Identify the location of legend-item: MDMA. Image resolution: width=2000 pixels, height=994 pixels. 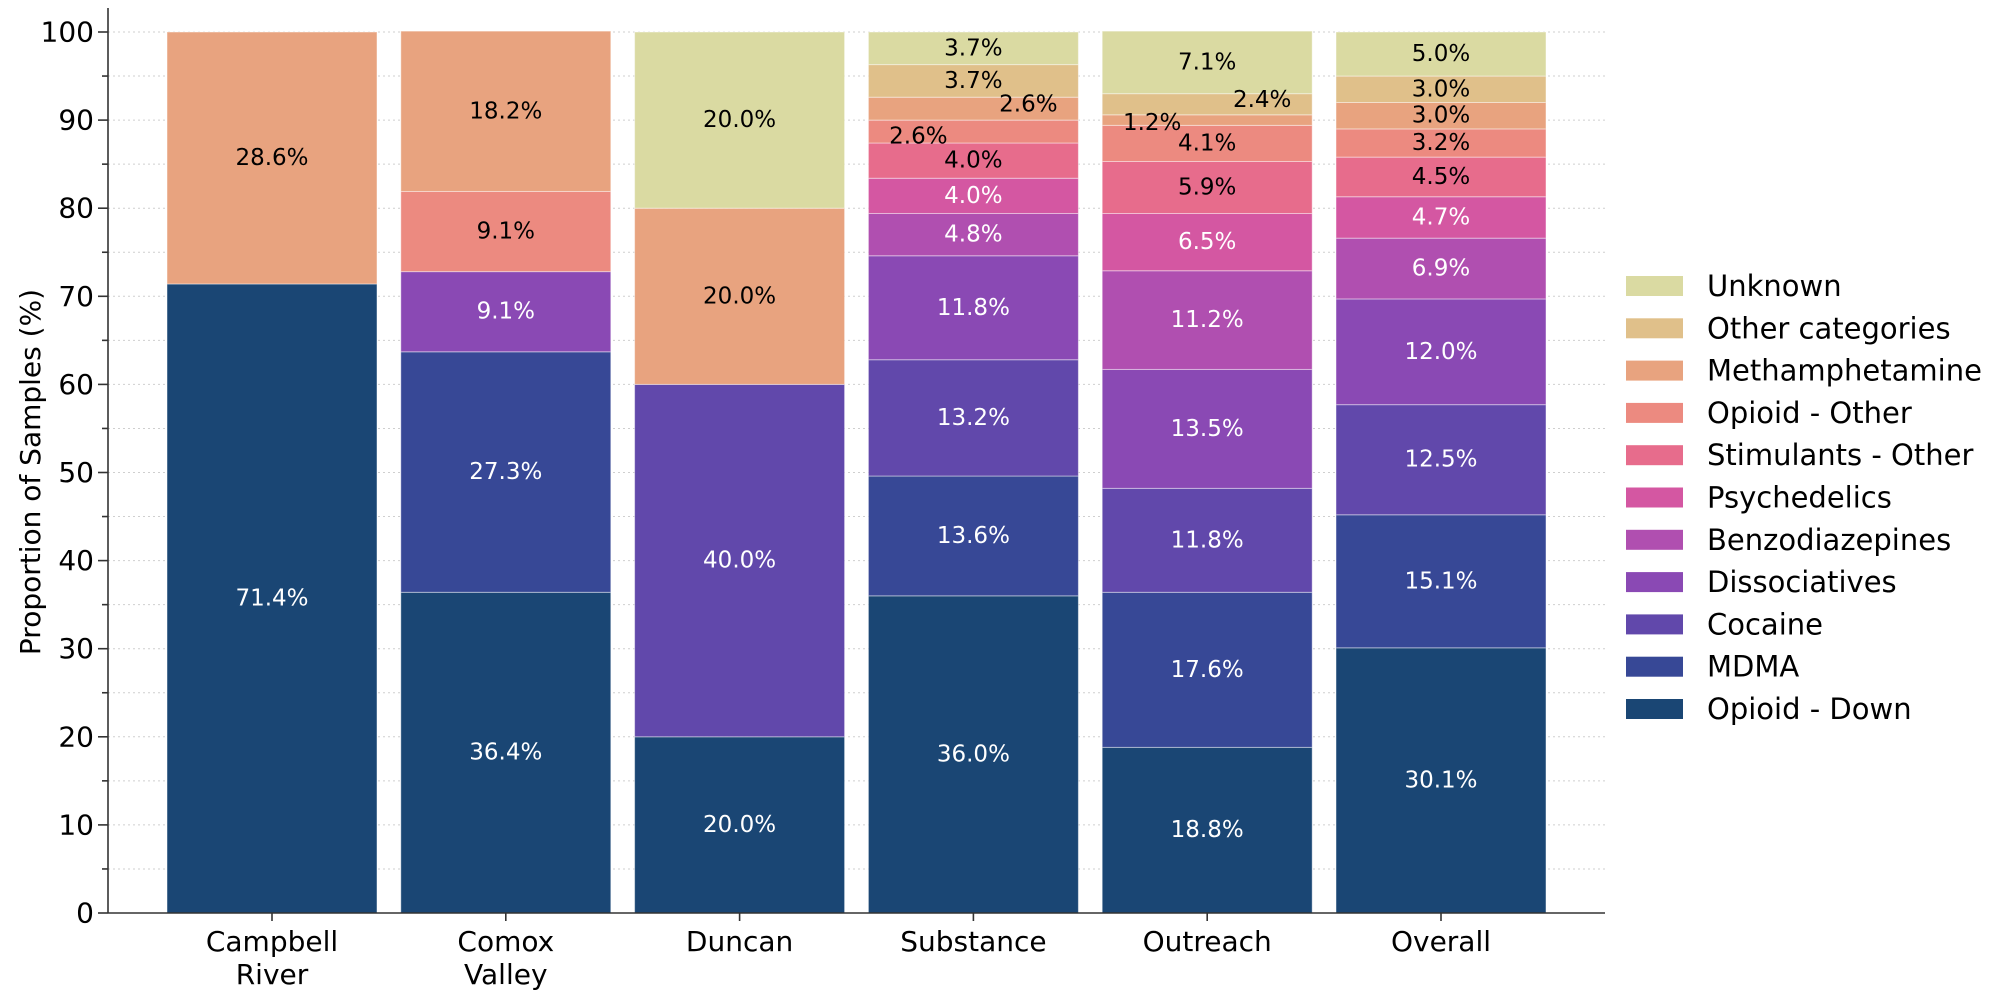
(1712, 667).